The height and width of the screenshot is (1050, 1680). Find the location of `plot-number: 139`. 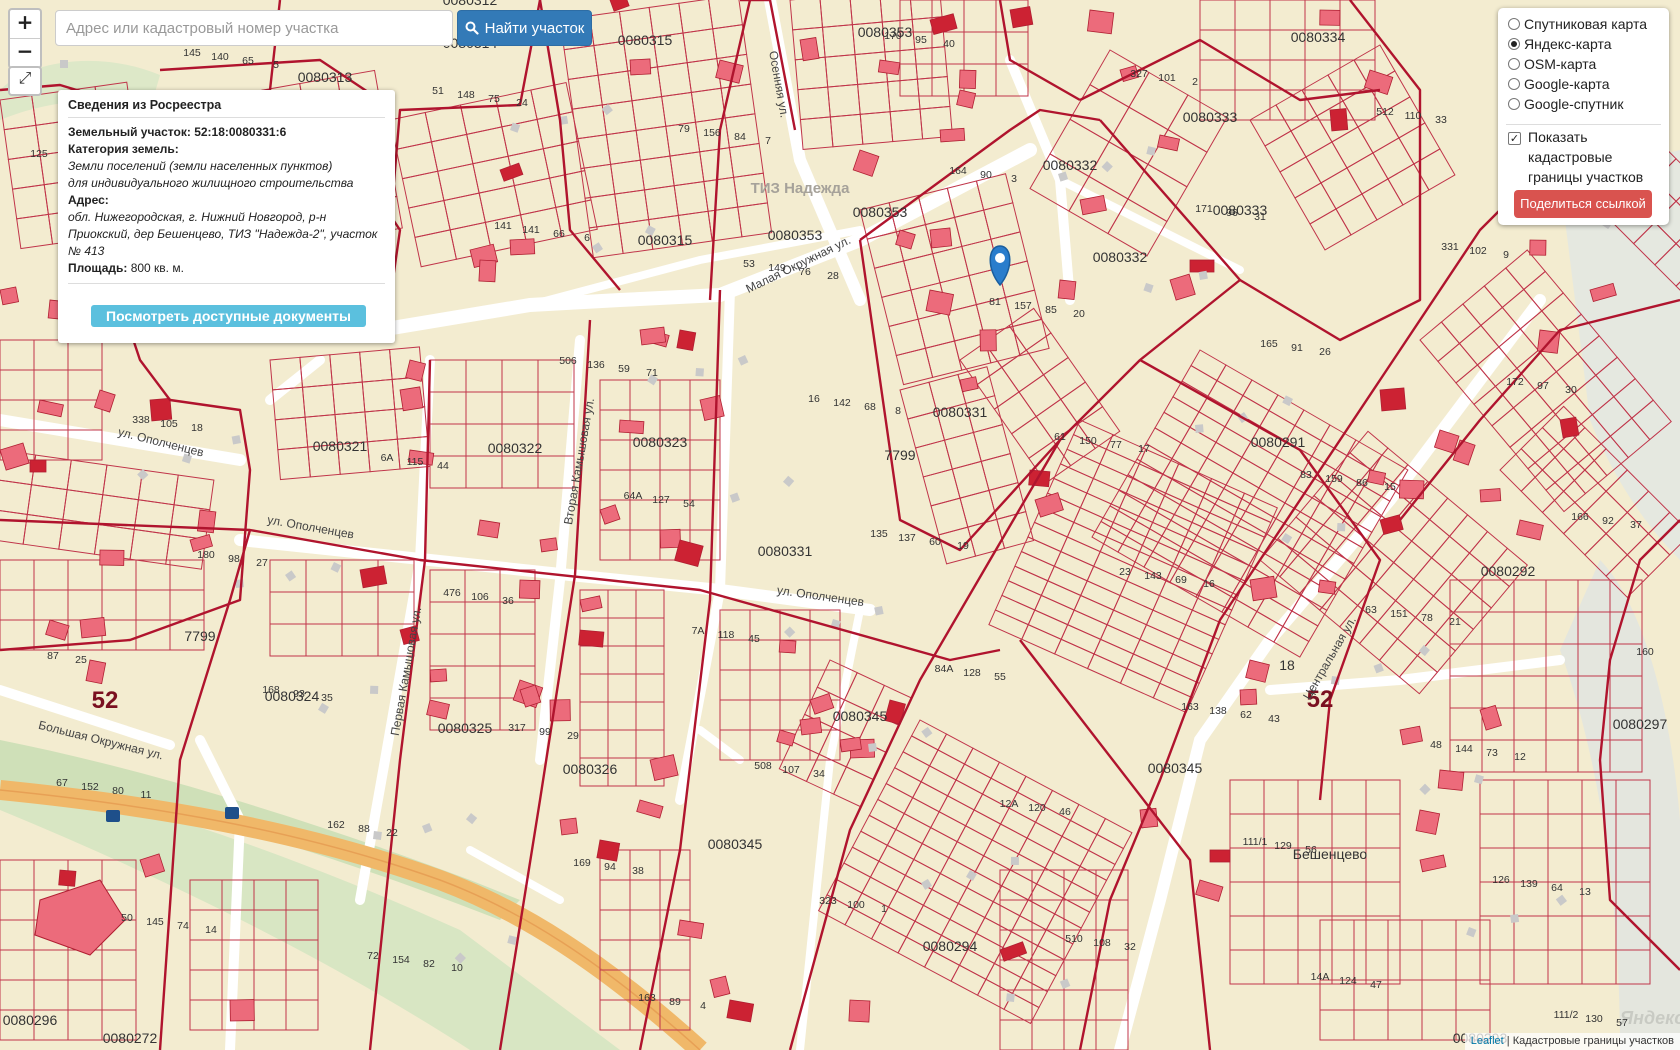

plot-number: 139 is located at coordinates (1529, 884).